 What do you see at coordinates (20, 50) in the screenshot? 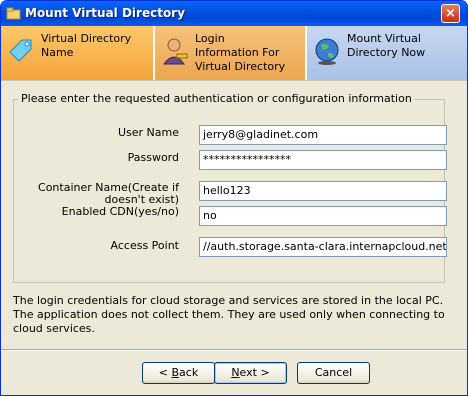
I see `tag-icon` at bounding box center [20, 50].